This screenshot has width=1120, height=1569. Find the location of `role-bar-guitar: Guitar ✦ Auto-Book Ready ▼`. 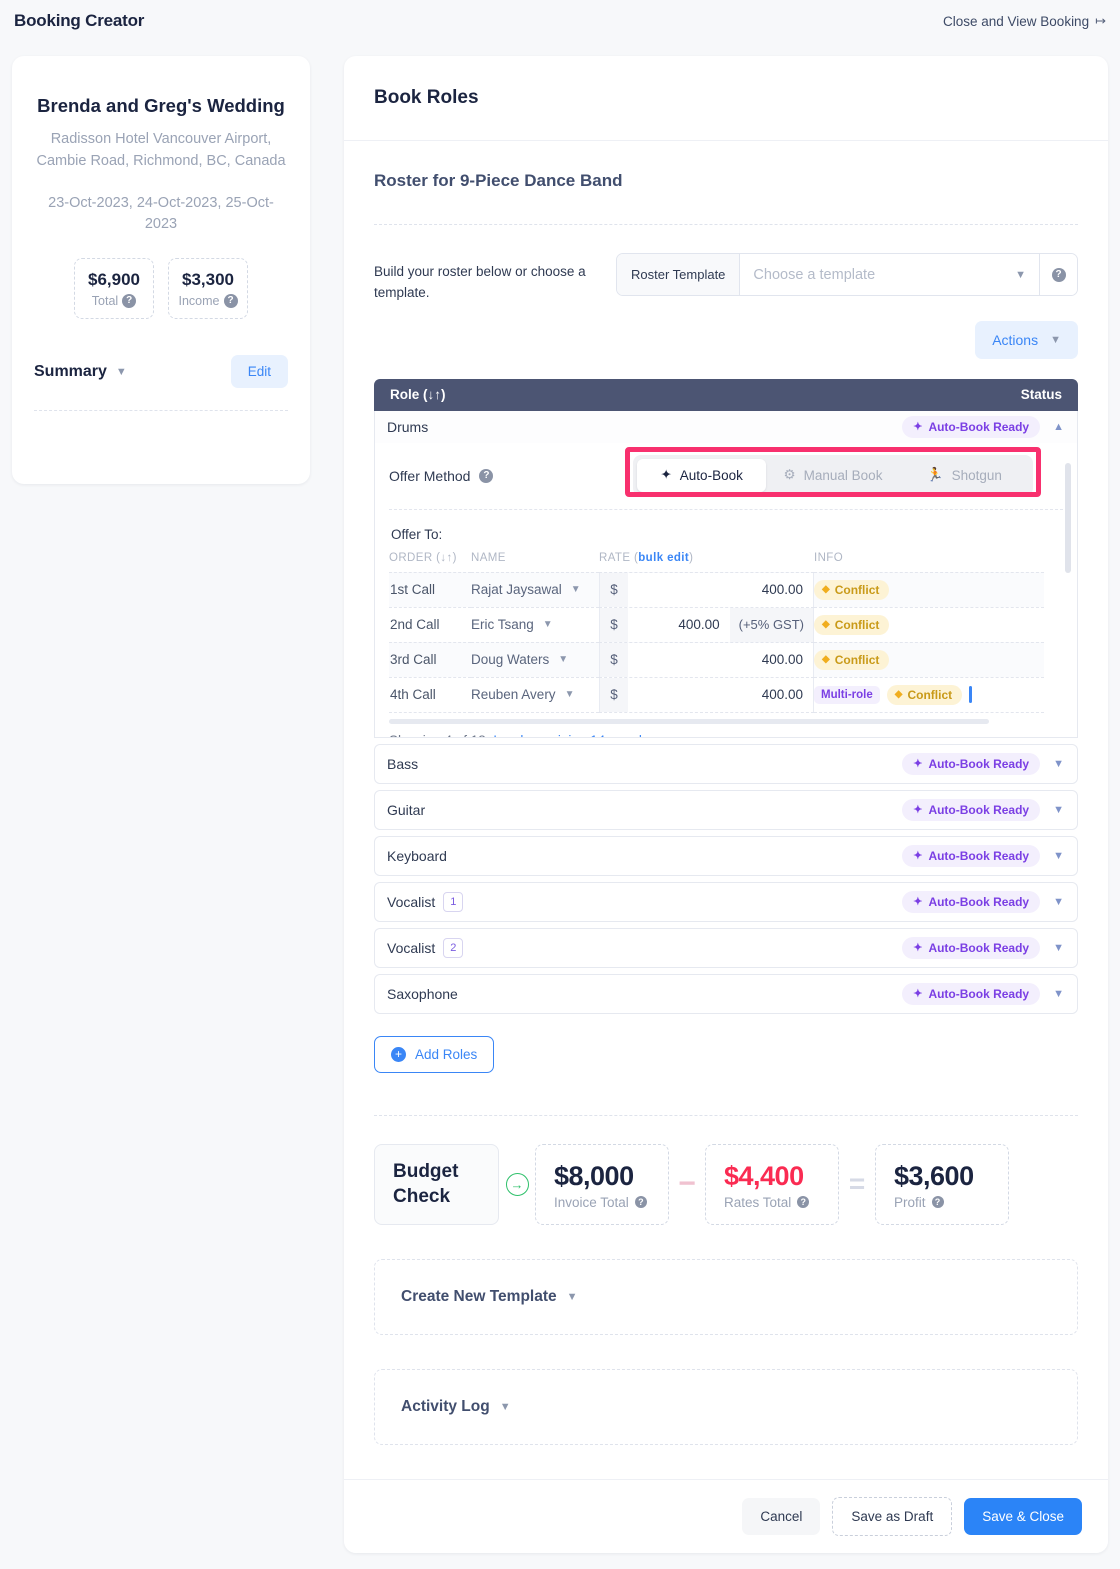

role-bar-guitar: Guitar ✦ Auto-Book Ready ▼ is located at coordinates (726, 809).